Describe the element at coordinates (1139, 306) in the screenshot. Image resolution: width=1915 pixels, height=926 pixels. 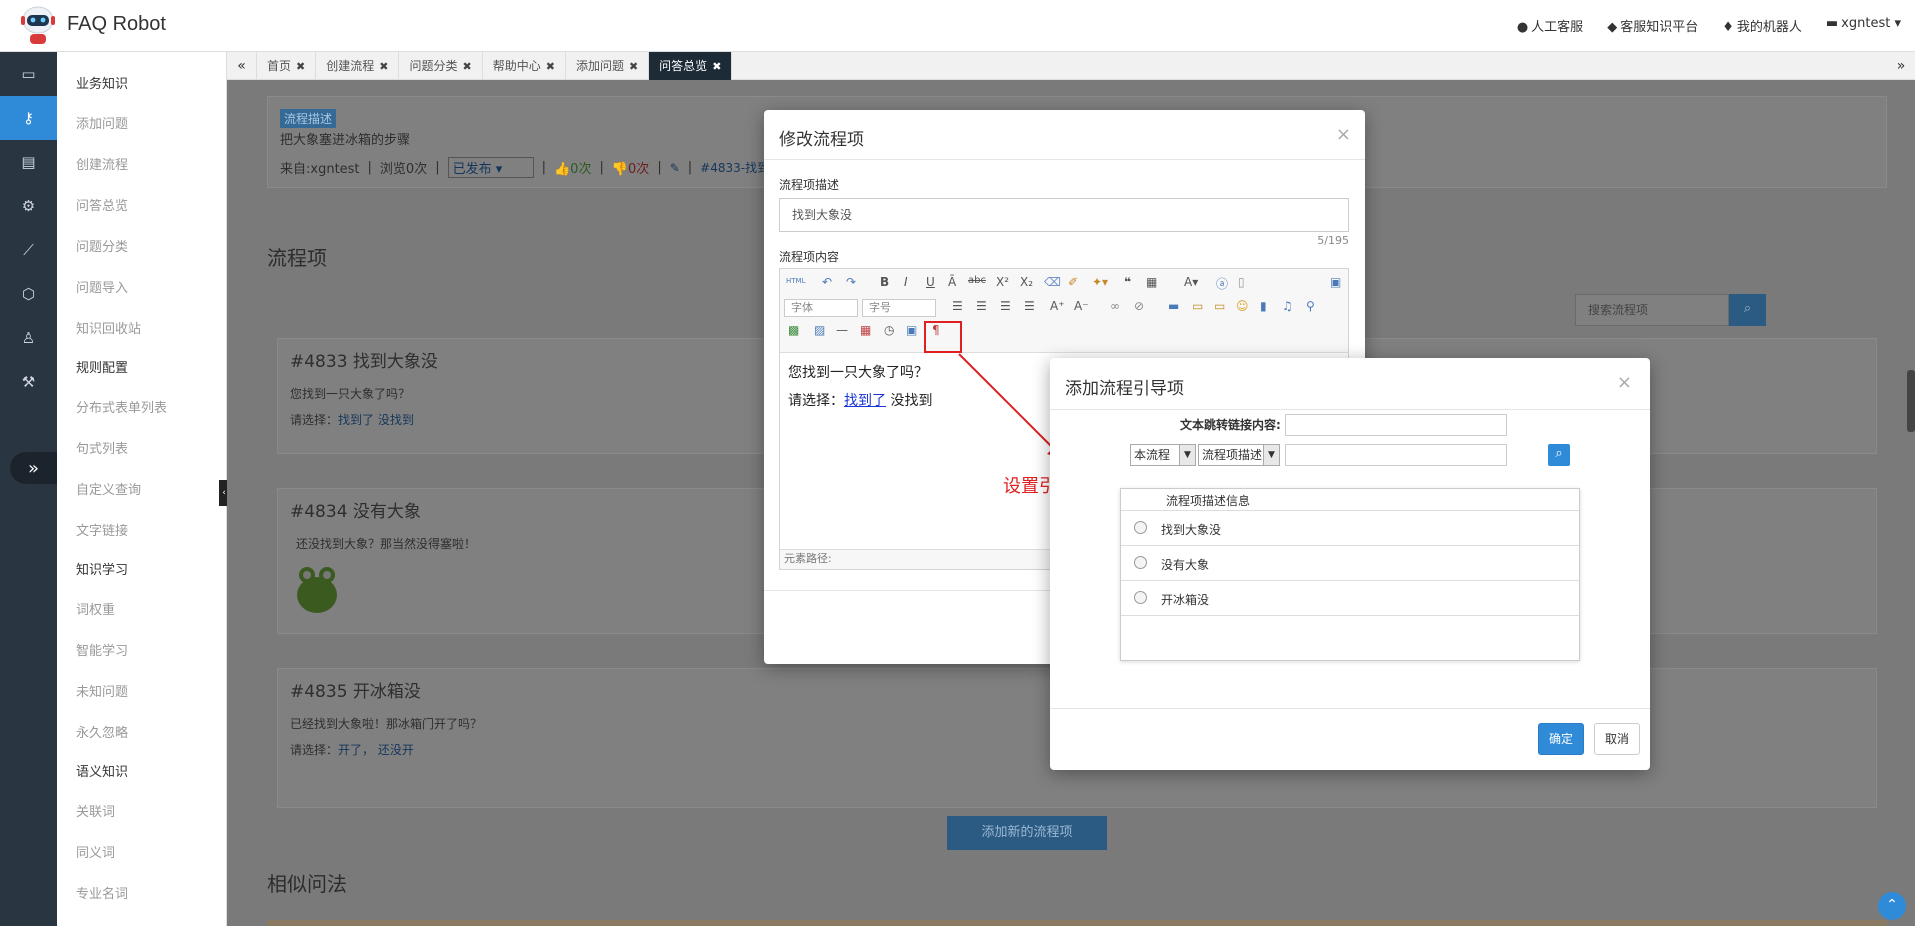
I see `unlink-icon: ⊘` at that location.